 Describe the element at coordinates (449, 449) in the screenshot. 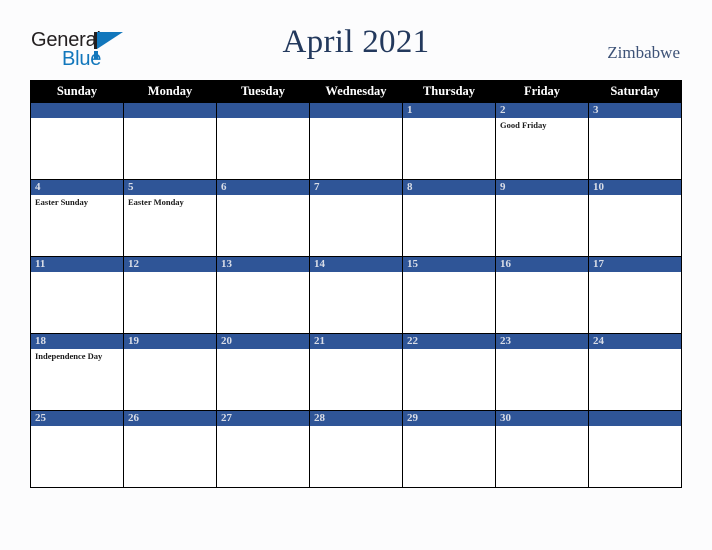

I see `calendar-day-cell: 29` at that location.